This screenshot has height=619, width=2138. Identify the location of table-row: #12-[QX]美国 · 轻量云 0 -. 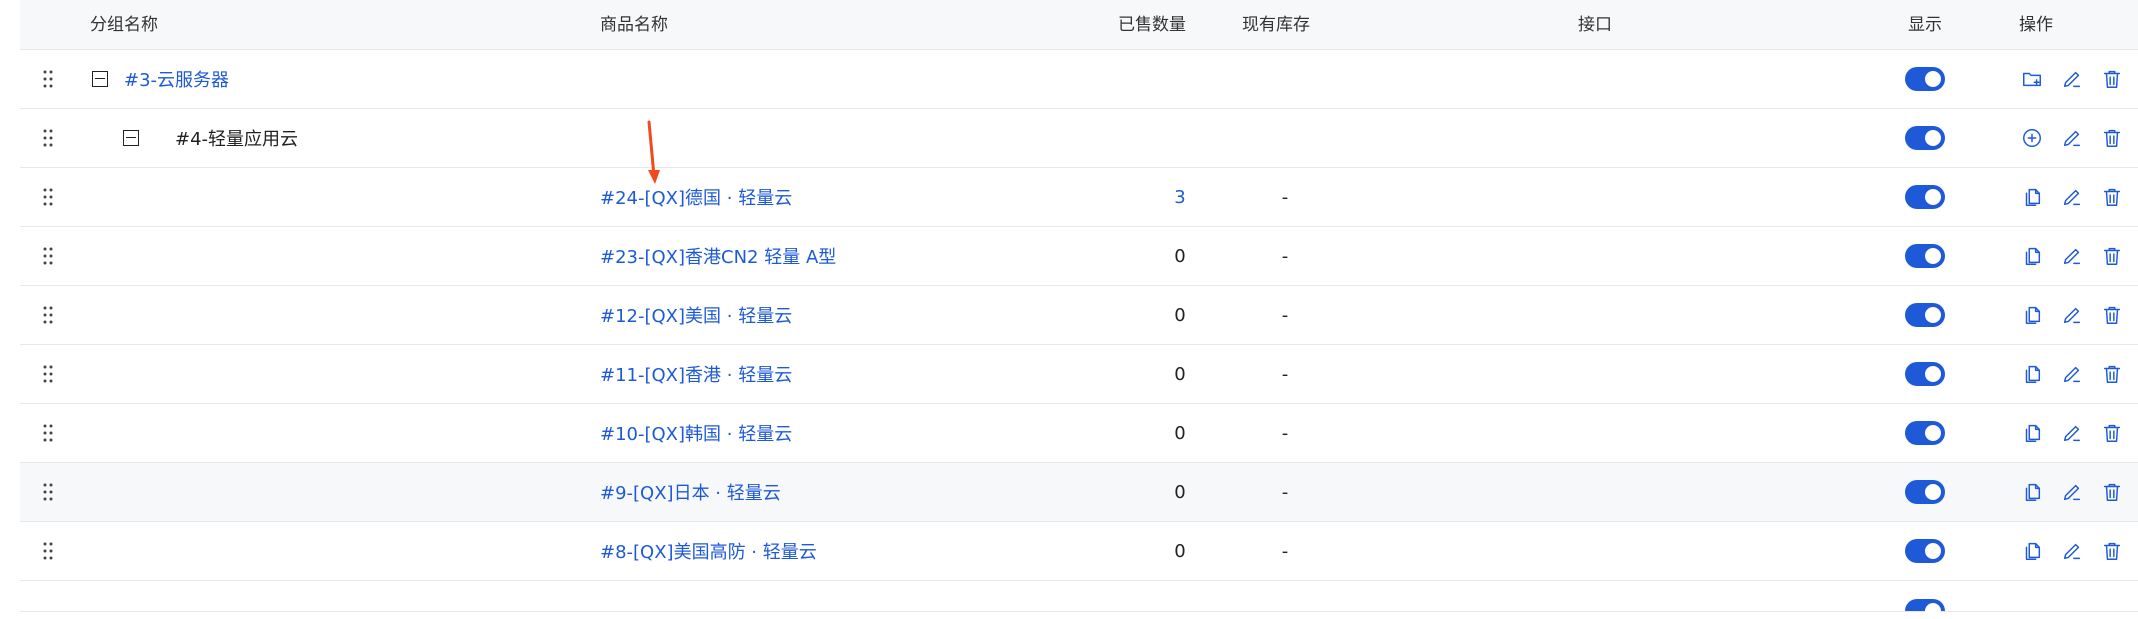
(1079, 315).